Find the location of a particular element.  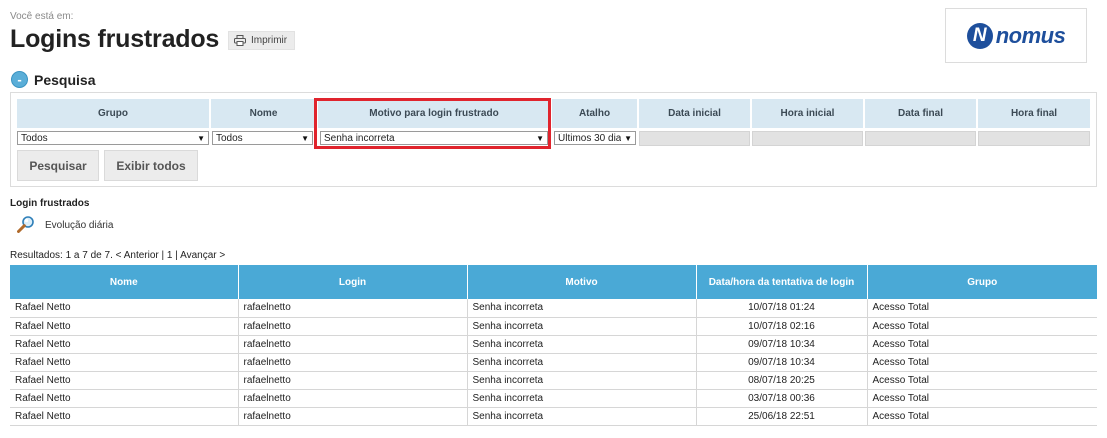

page-title: Logins frustrados is located at coordinates (115, 39).